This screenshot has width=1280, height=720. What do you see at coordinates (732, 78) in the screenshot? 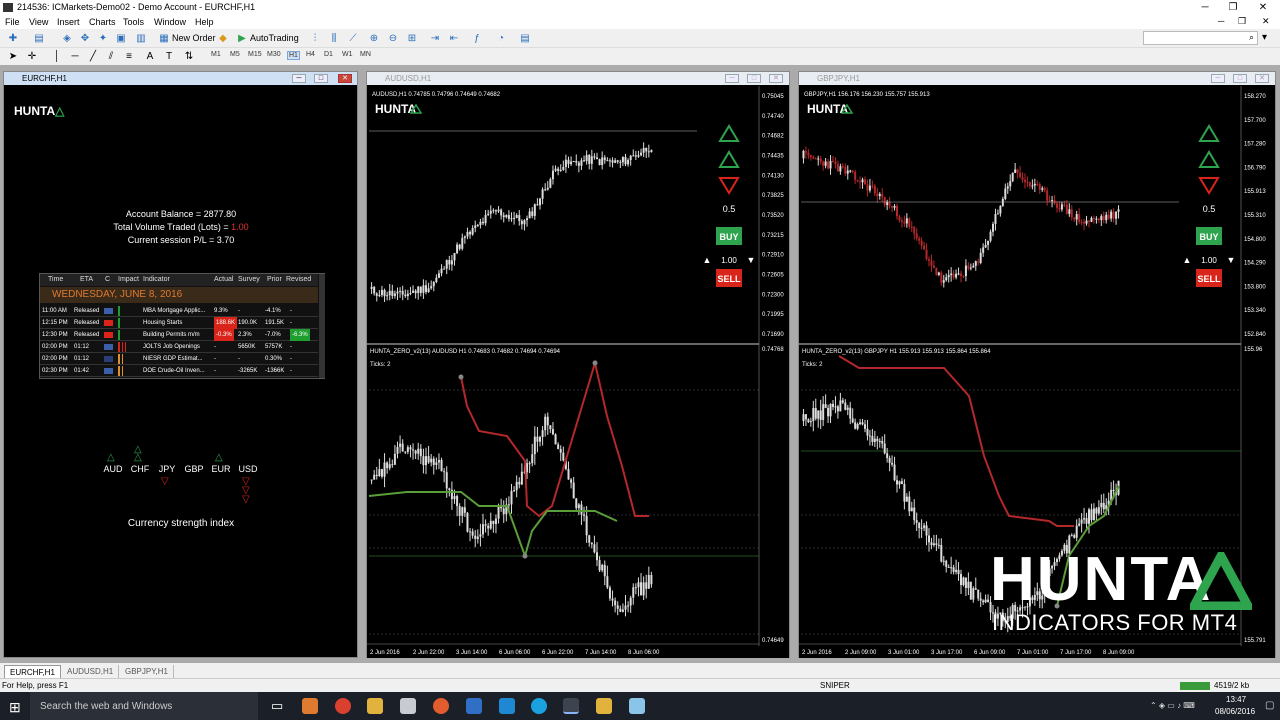
I see `audusd-minimize-icon: ─` at bounding box center [732, 78].